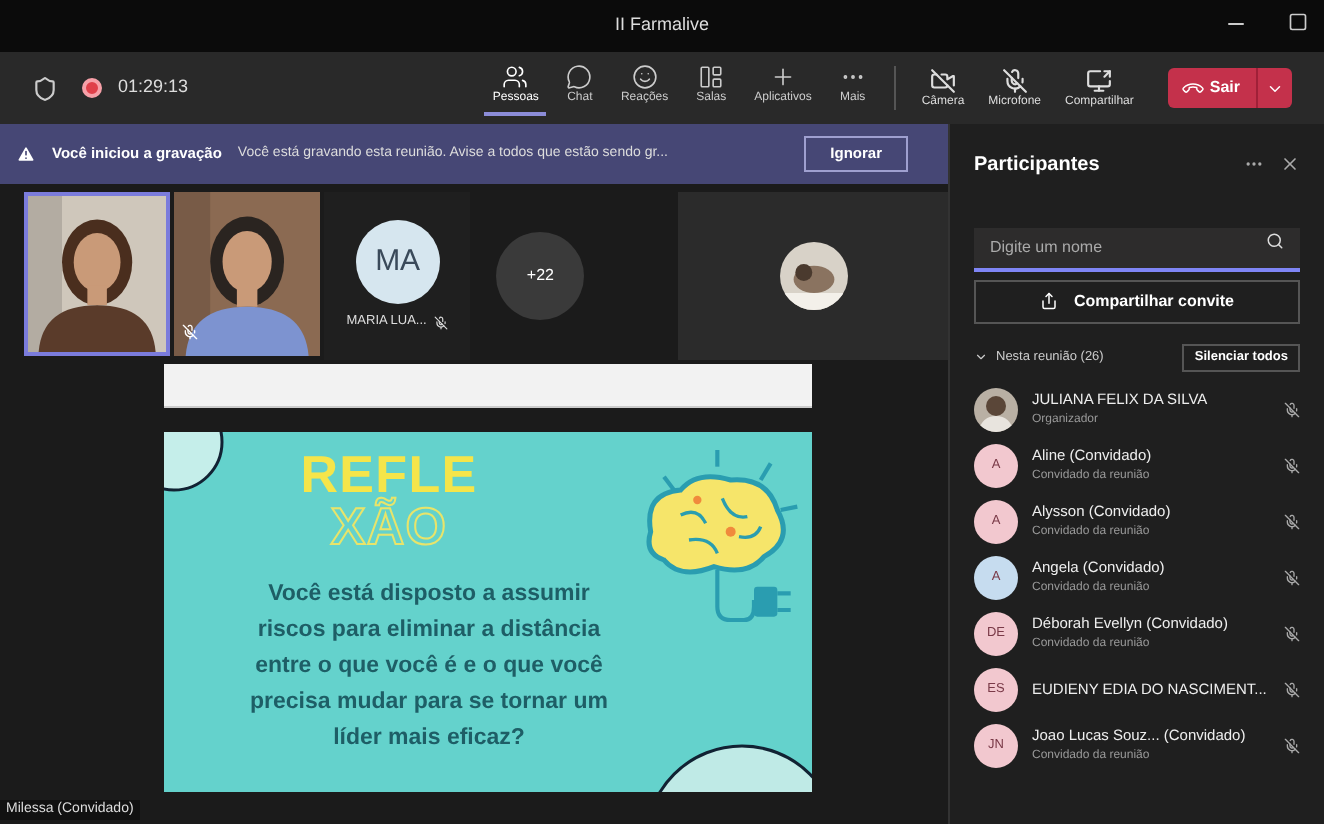 This screenshot has height=824, width=1324. What do you see at coordinates (429, 667) in the screenshot?
I see `slide-question: Você está disposto a assumir riscos para eliminar a distância entre o que você é e o que você precisa mudar para se tornar um líder mais eficaz?` at bounding box center [429, 667].